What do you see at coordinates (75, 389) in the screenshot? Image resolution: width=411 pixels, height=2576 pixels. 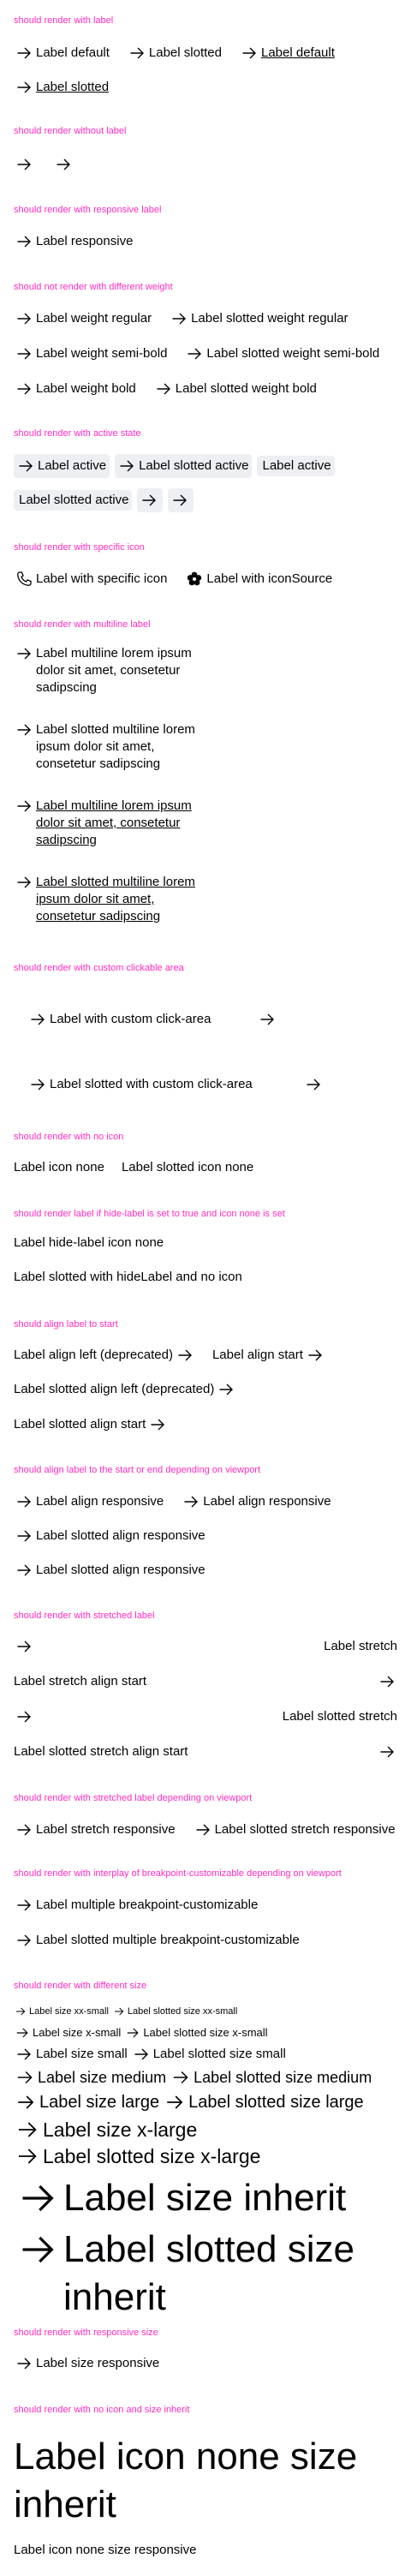 I see `link-weight-bold: Label weight bold` at bounding box center [75, 389].